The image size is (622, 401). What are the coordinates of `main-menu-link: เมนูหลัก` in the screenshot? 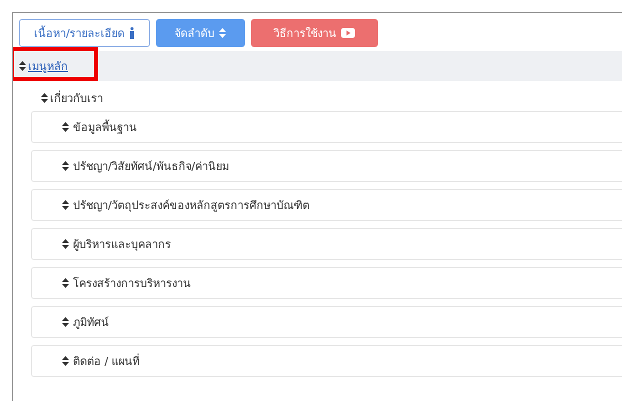 It's located at (48, 66).